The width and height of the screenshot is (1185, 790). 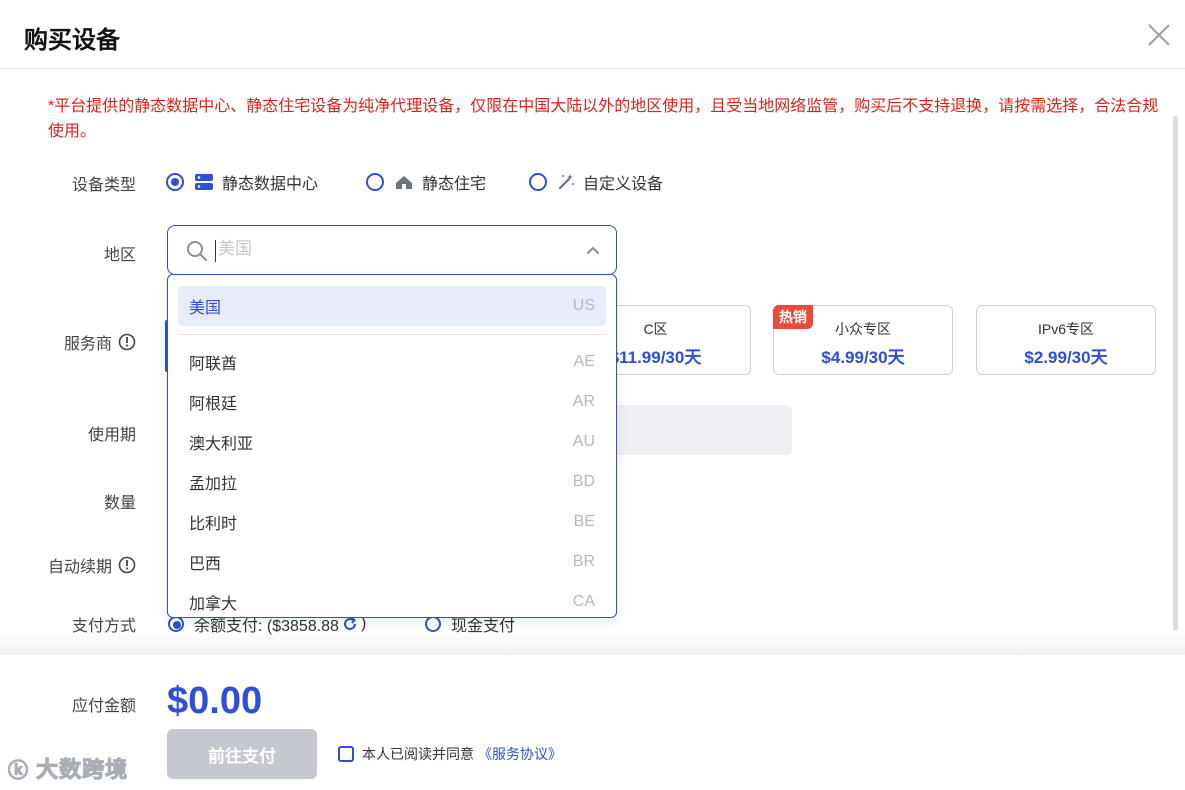 I want to click on region-name: 加拿大, so click(x=213, y=604).